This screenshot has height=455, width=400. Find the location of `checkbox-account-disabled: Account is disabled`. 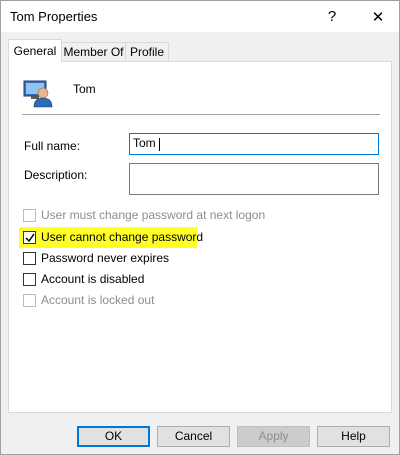

checkbox-account-disabled: Account is disabled is located at coordinates (83, 279).